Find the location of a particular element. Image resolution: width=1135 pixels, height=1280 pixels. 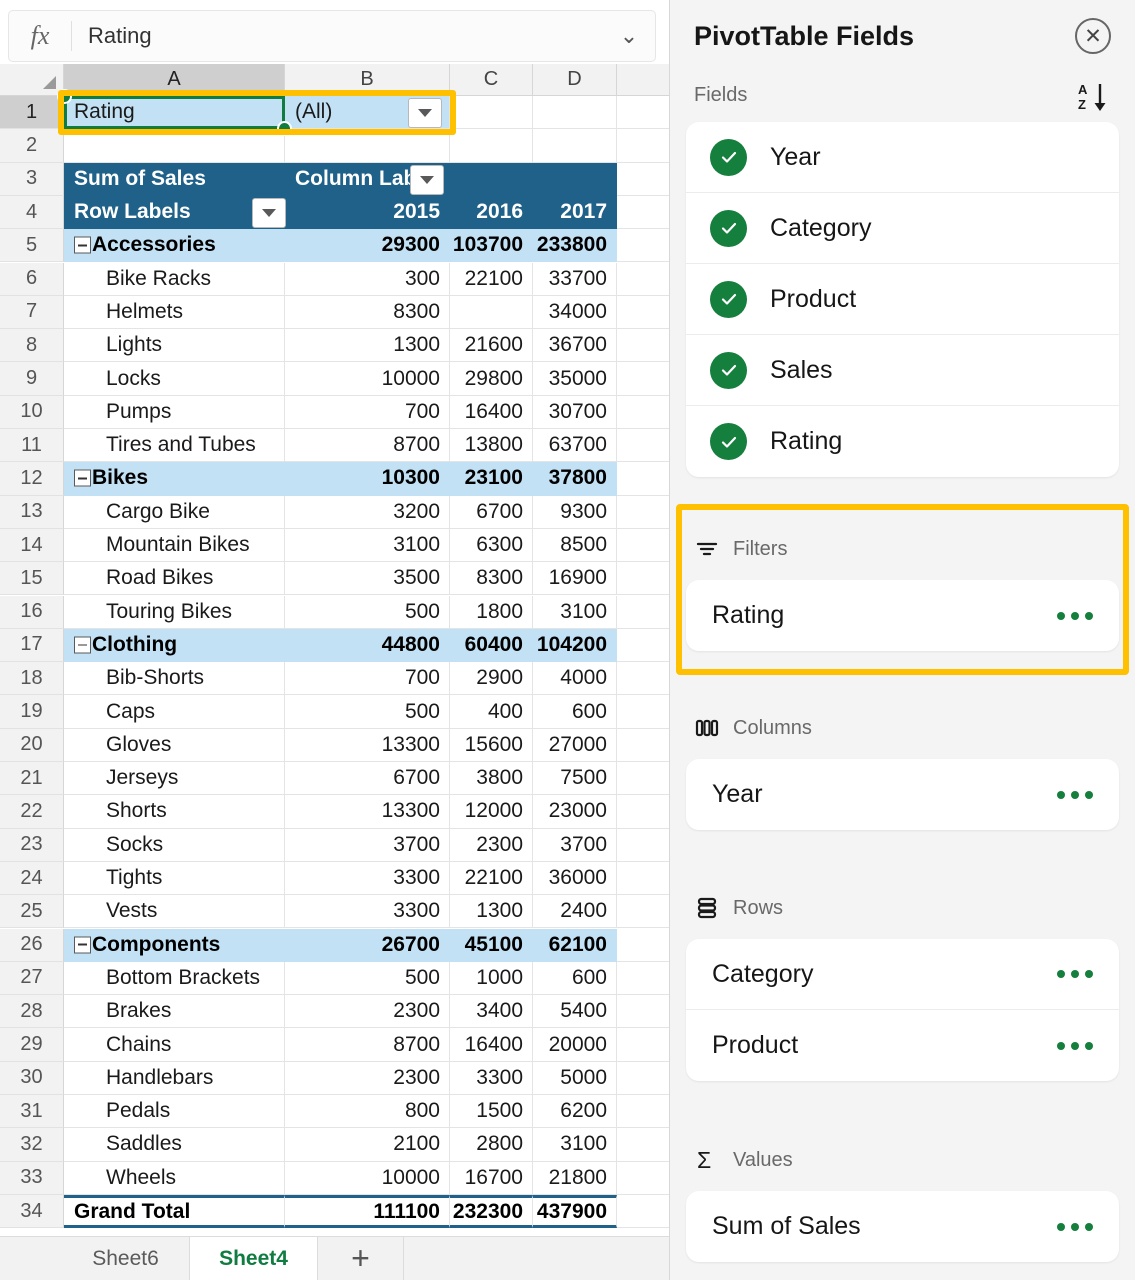

area-field-category: Category is located at coordinates (902, 974).